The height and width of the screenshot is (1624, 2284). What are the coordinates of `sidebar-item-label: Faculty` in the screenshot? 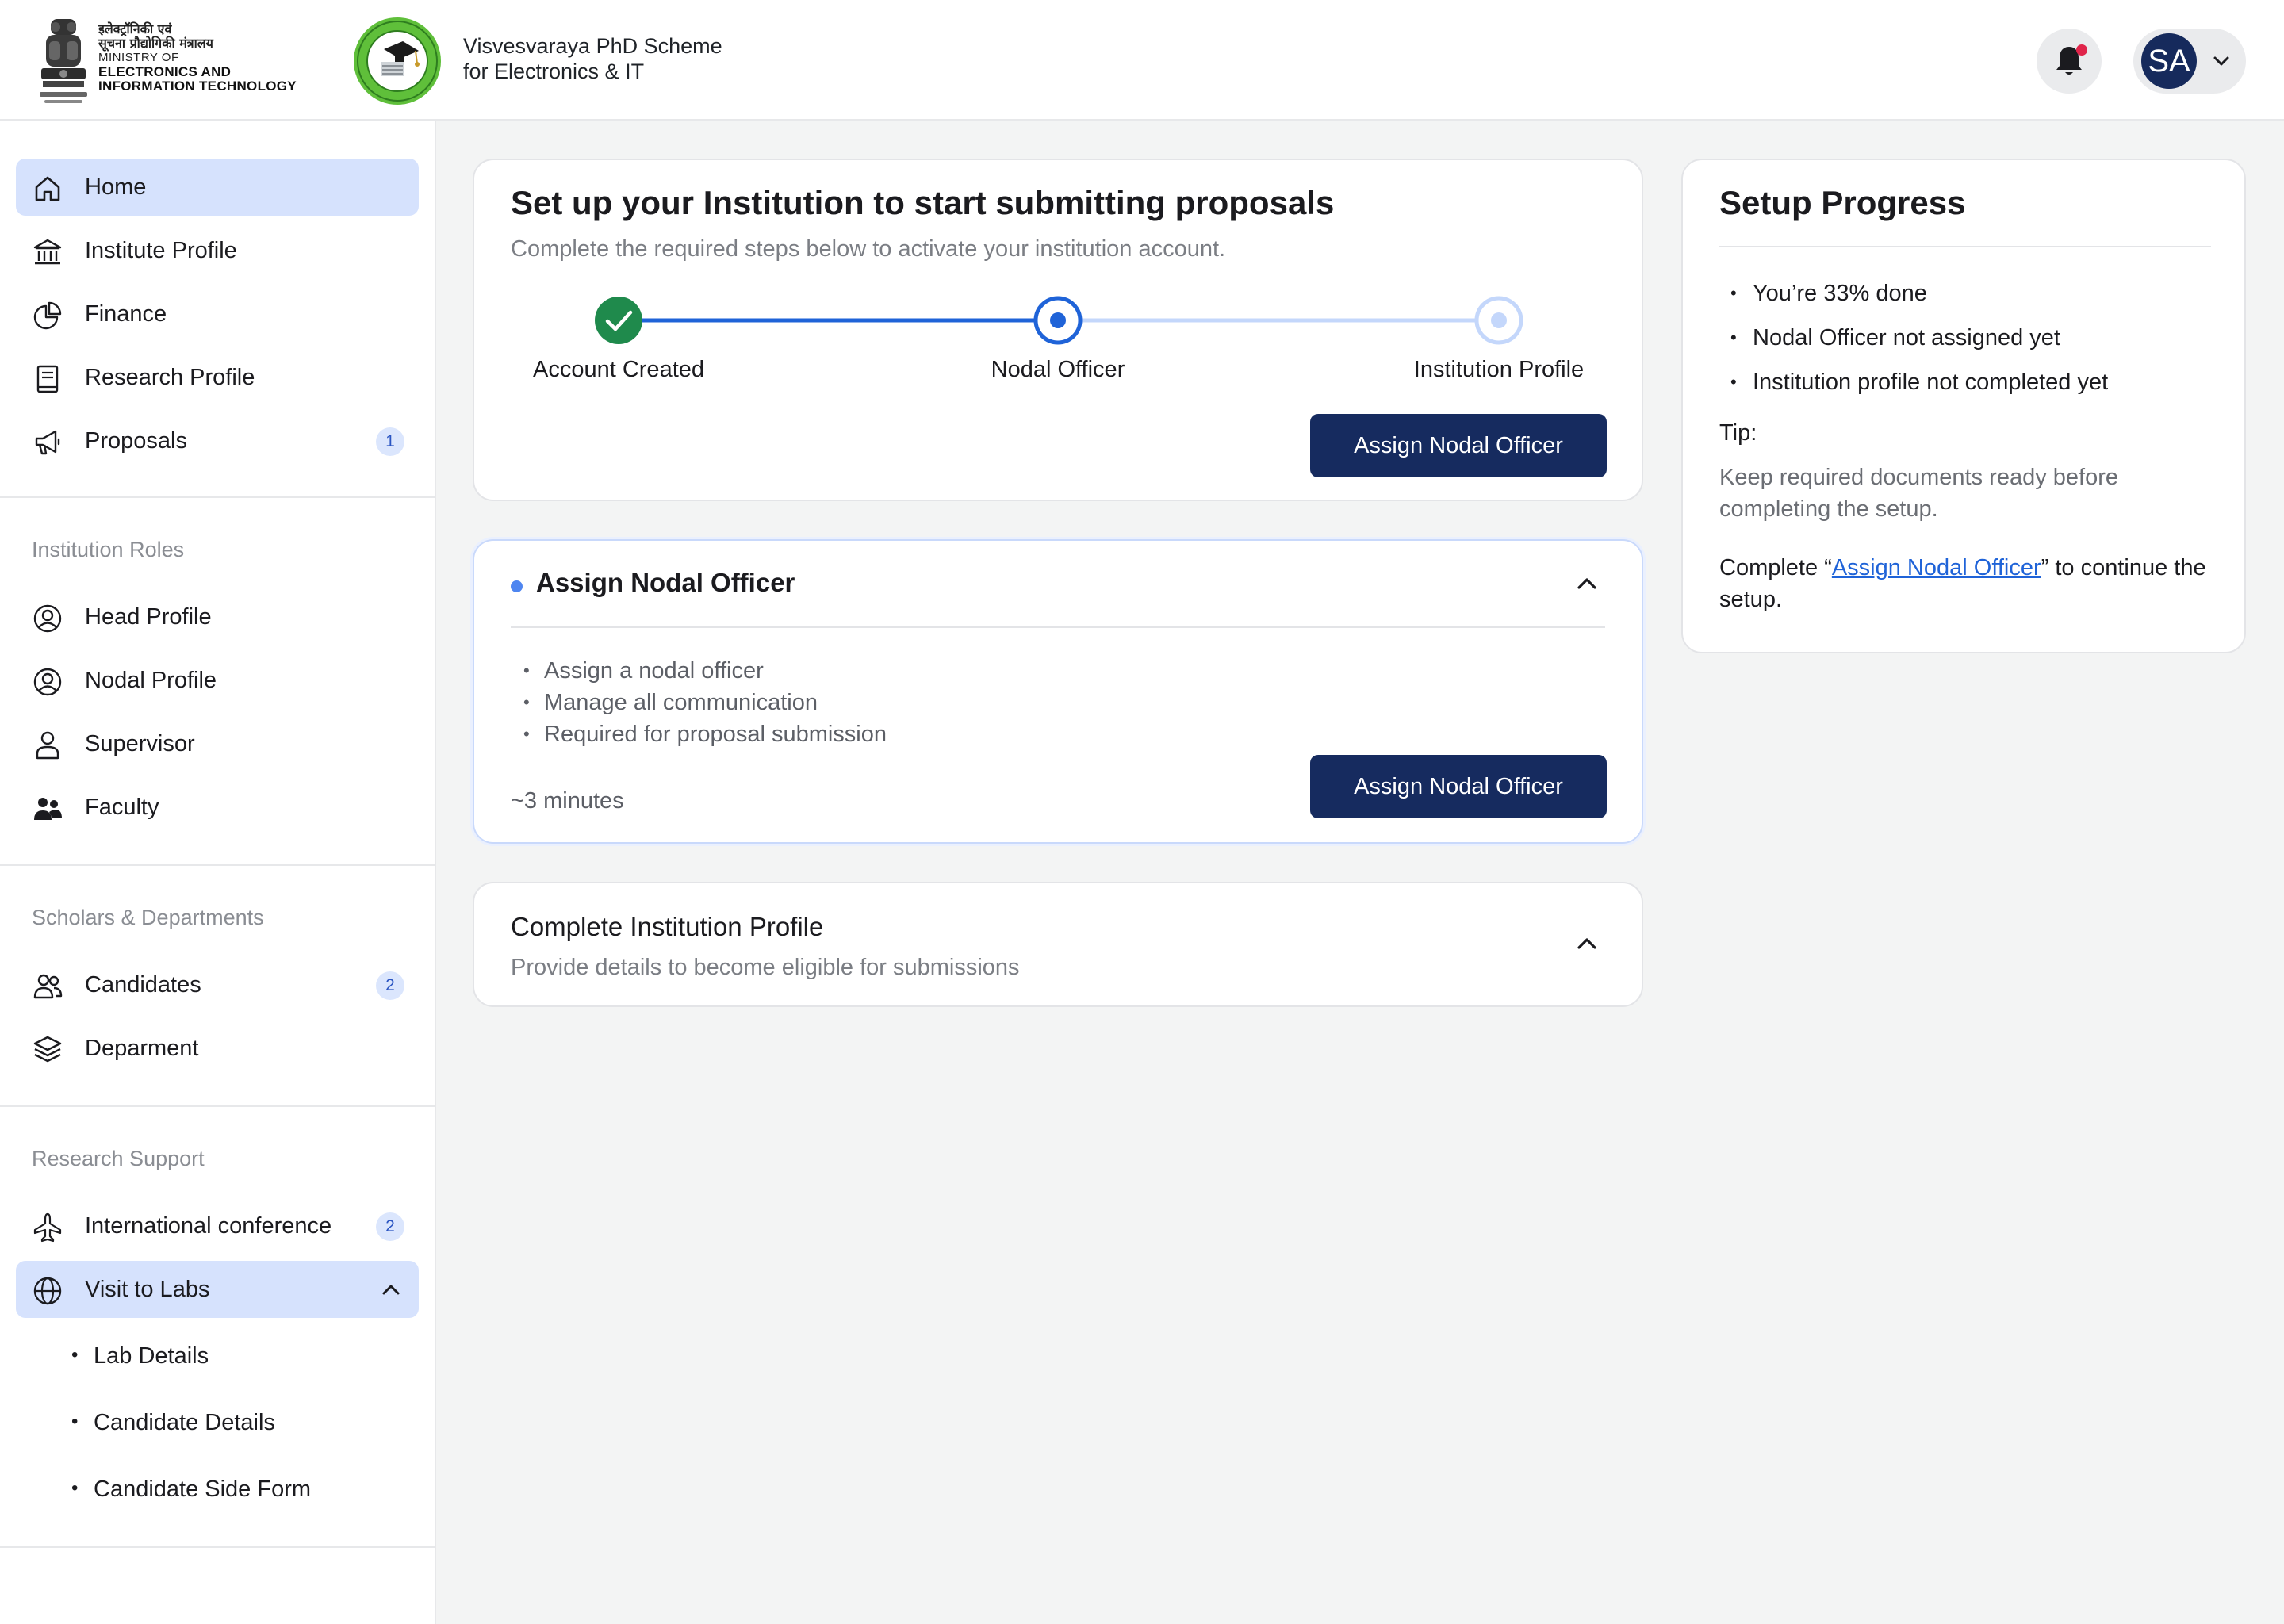 It's located at (122, 807).